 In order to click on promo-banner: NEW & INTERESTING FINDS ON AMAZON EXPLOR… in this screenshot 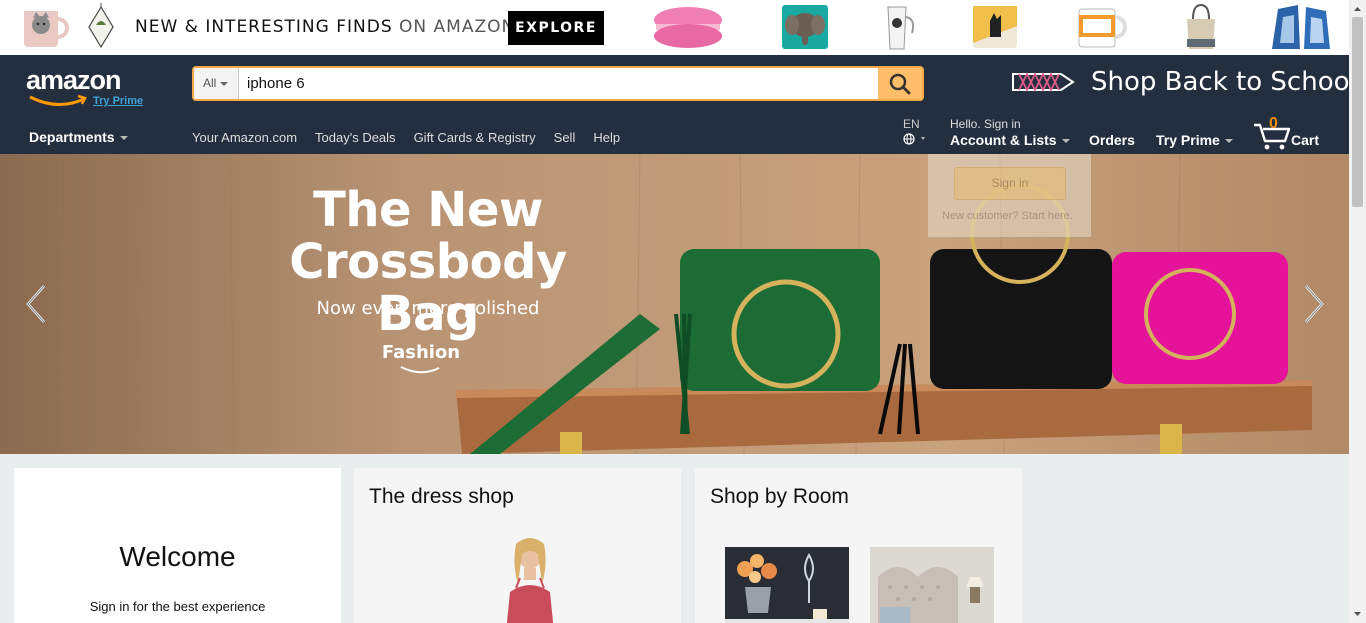, I will do `click(674, 27)`.